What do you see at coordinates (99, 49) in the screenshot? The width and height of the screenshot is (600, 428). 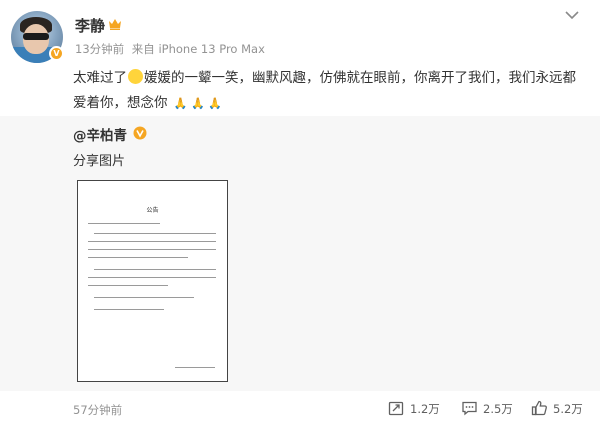 I see `post-time: 13分钟前` at bounding box center [99, 49].